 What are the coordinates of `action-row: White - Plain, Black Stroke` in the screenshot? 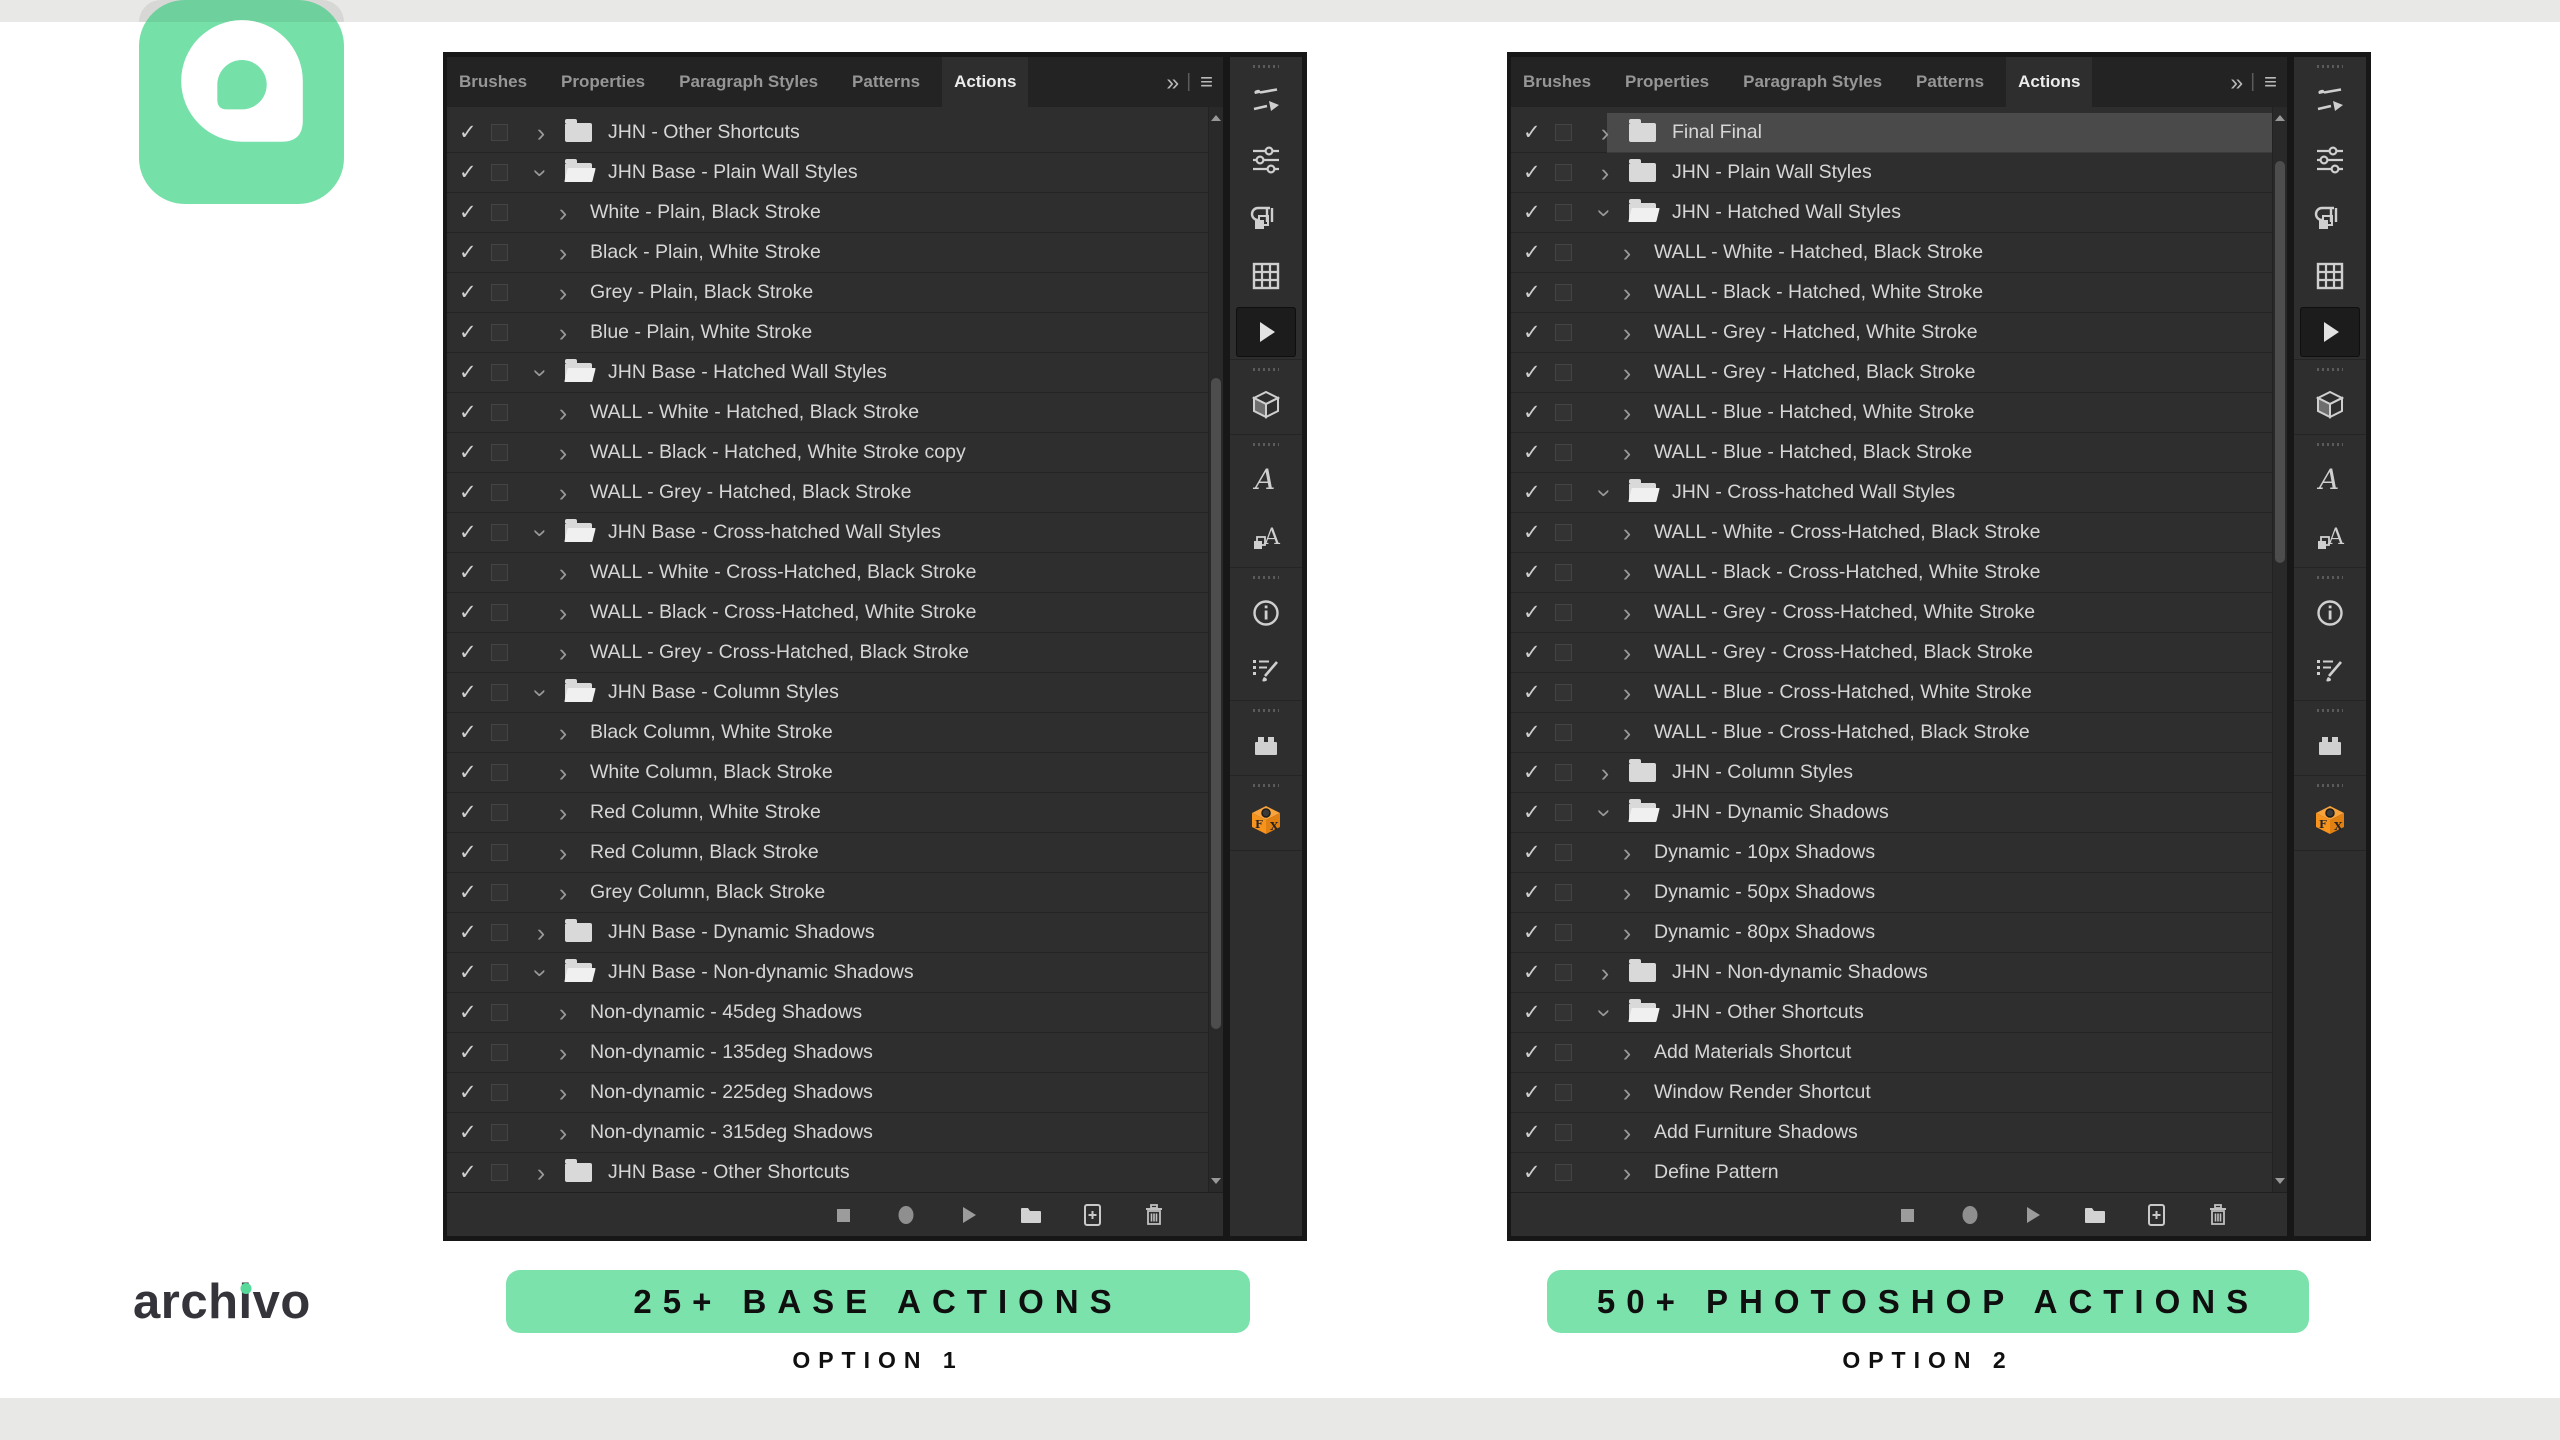 It's located at (835, 213).